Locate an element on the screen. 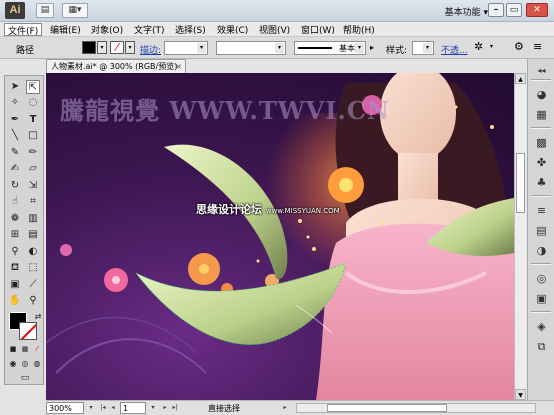  vertical-scrollbar: ▲ ▼ is located at coordinates (520, 236).